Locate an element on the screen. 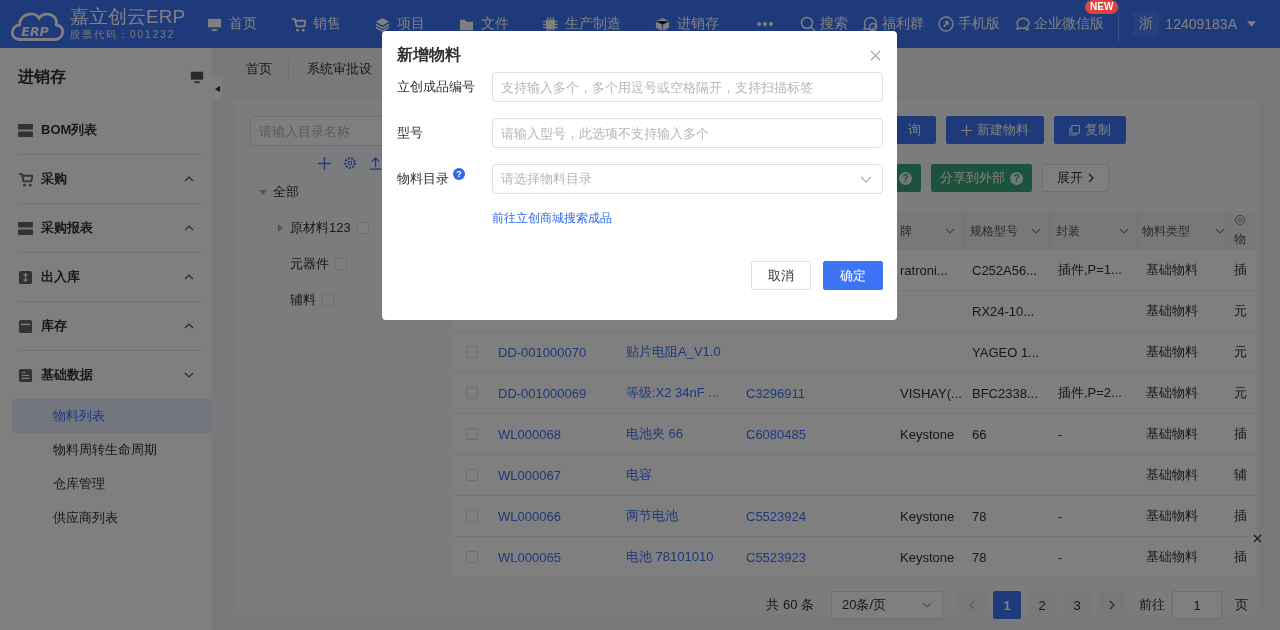 This screenshot has width=1280, height=630. page-input: 1 is located at coordinates (1197, 605).